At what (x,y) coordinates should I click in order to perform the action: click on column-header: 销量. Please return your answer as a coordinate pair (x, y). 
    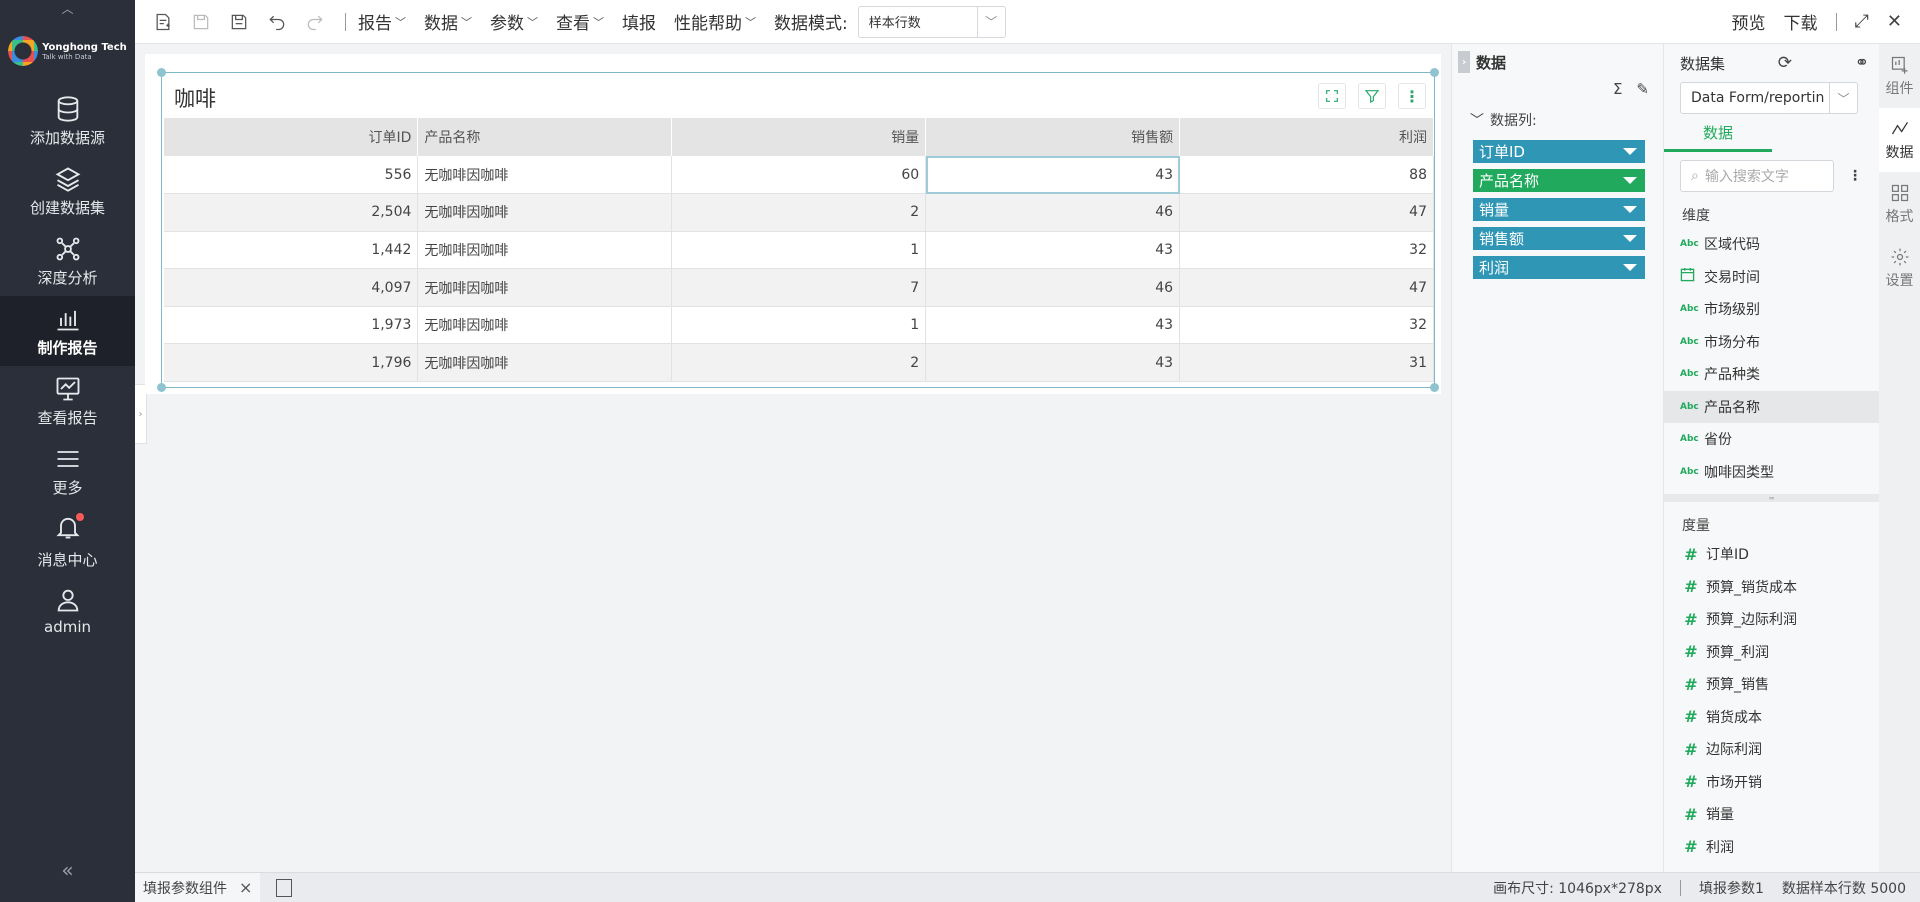
    Looking at the image, I should click on (799, 137).